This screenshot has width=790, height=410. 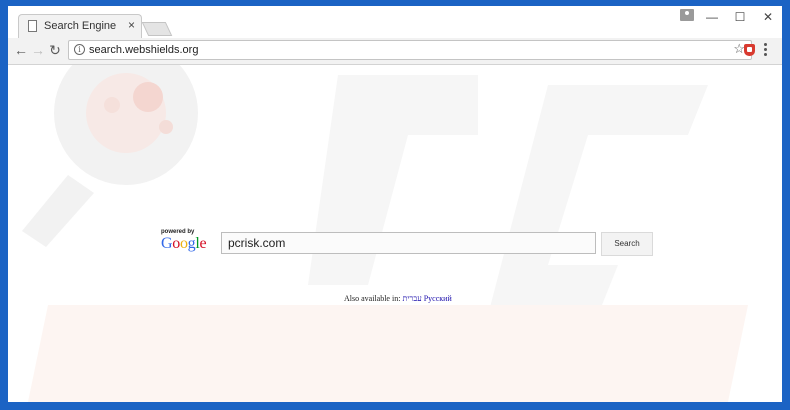 I want to click on url-text: search.webshields.org, so click(x=143, y=50).